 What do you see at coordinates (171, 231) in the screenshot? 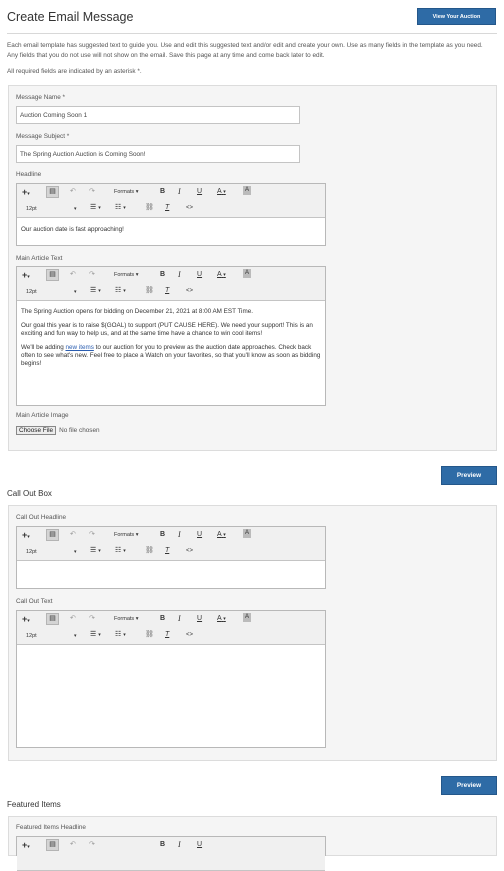
I see `headline-content: Our auction date is fast approaching!` at bounding box center [171, 231].